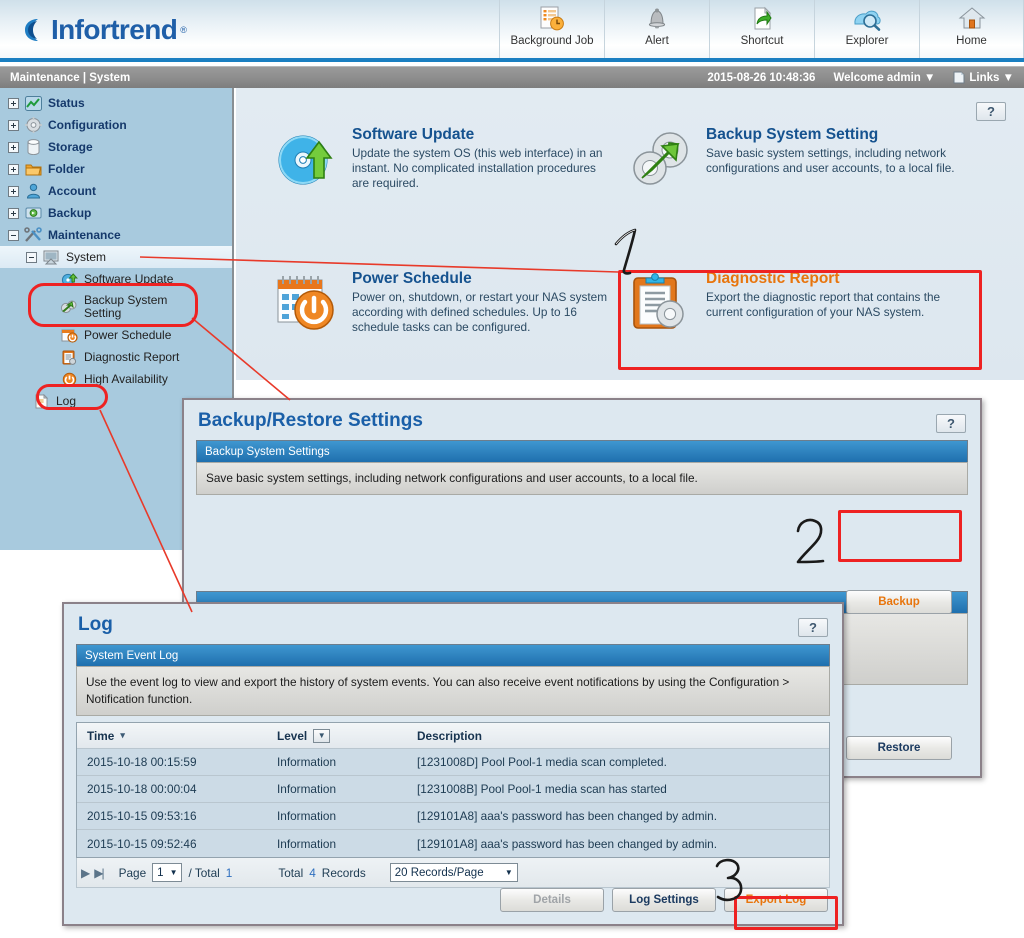 Image resolution: width=1024 pixels, height=938 pixels. Describe the element at coordinates (951, 423) in the screenshot. I see `backup-restore-help-button: ?` at that location.